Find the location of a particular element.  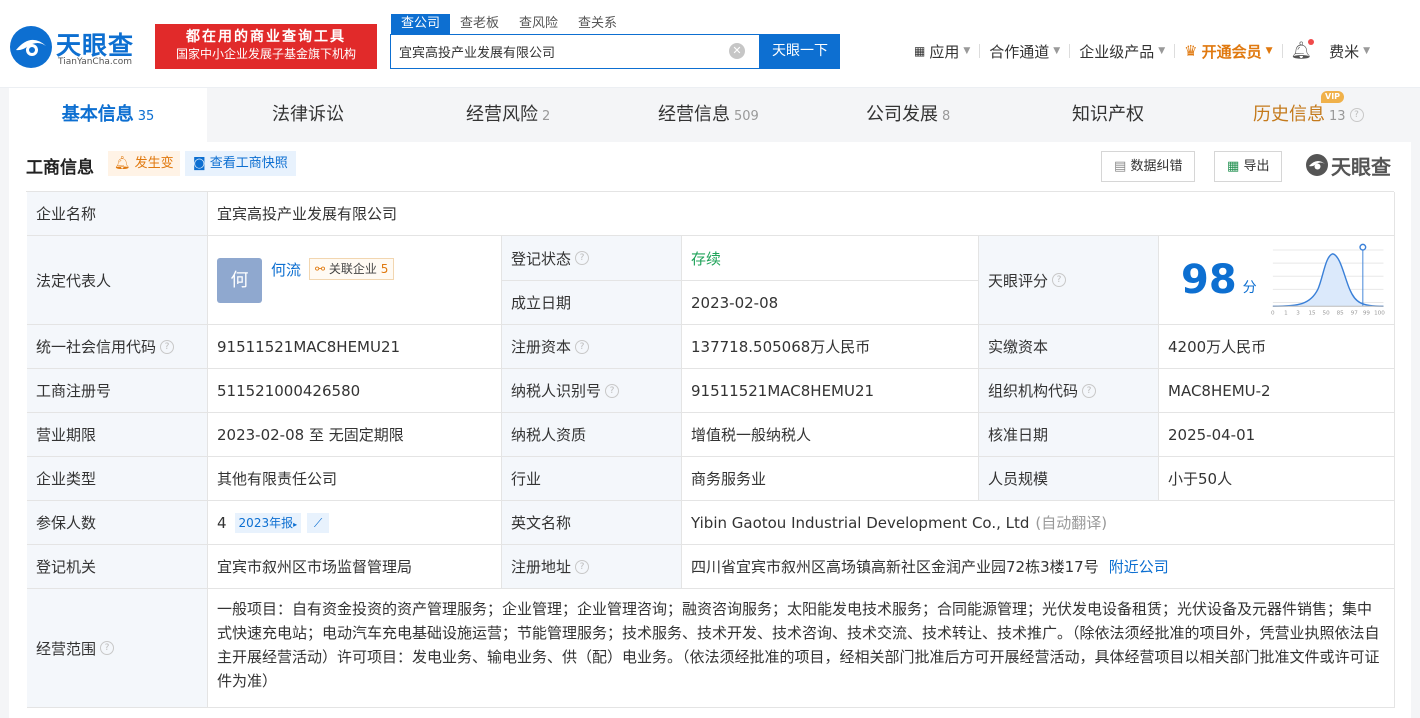

tab-risk: 经营风险 2 is located at coordinates (508, 115).